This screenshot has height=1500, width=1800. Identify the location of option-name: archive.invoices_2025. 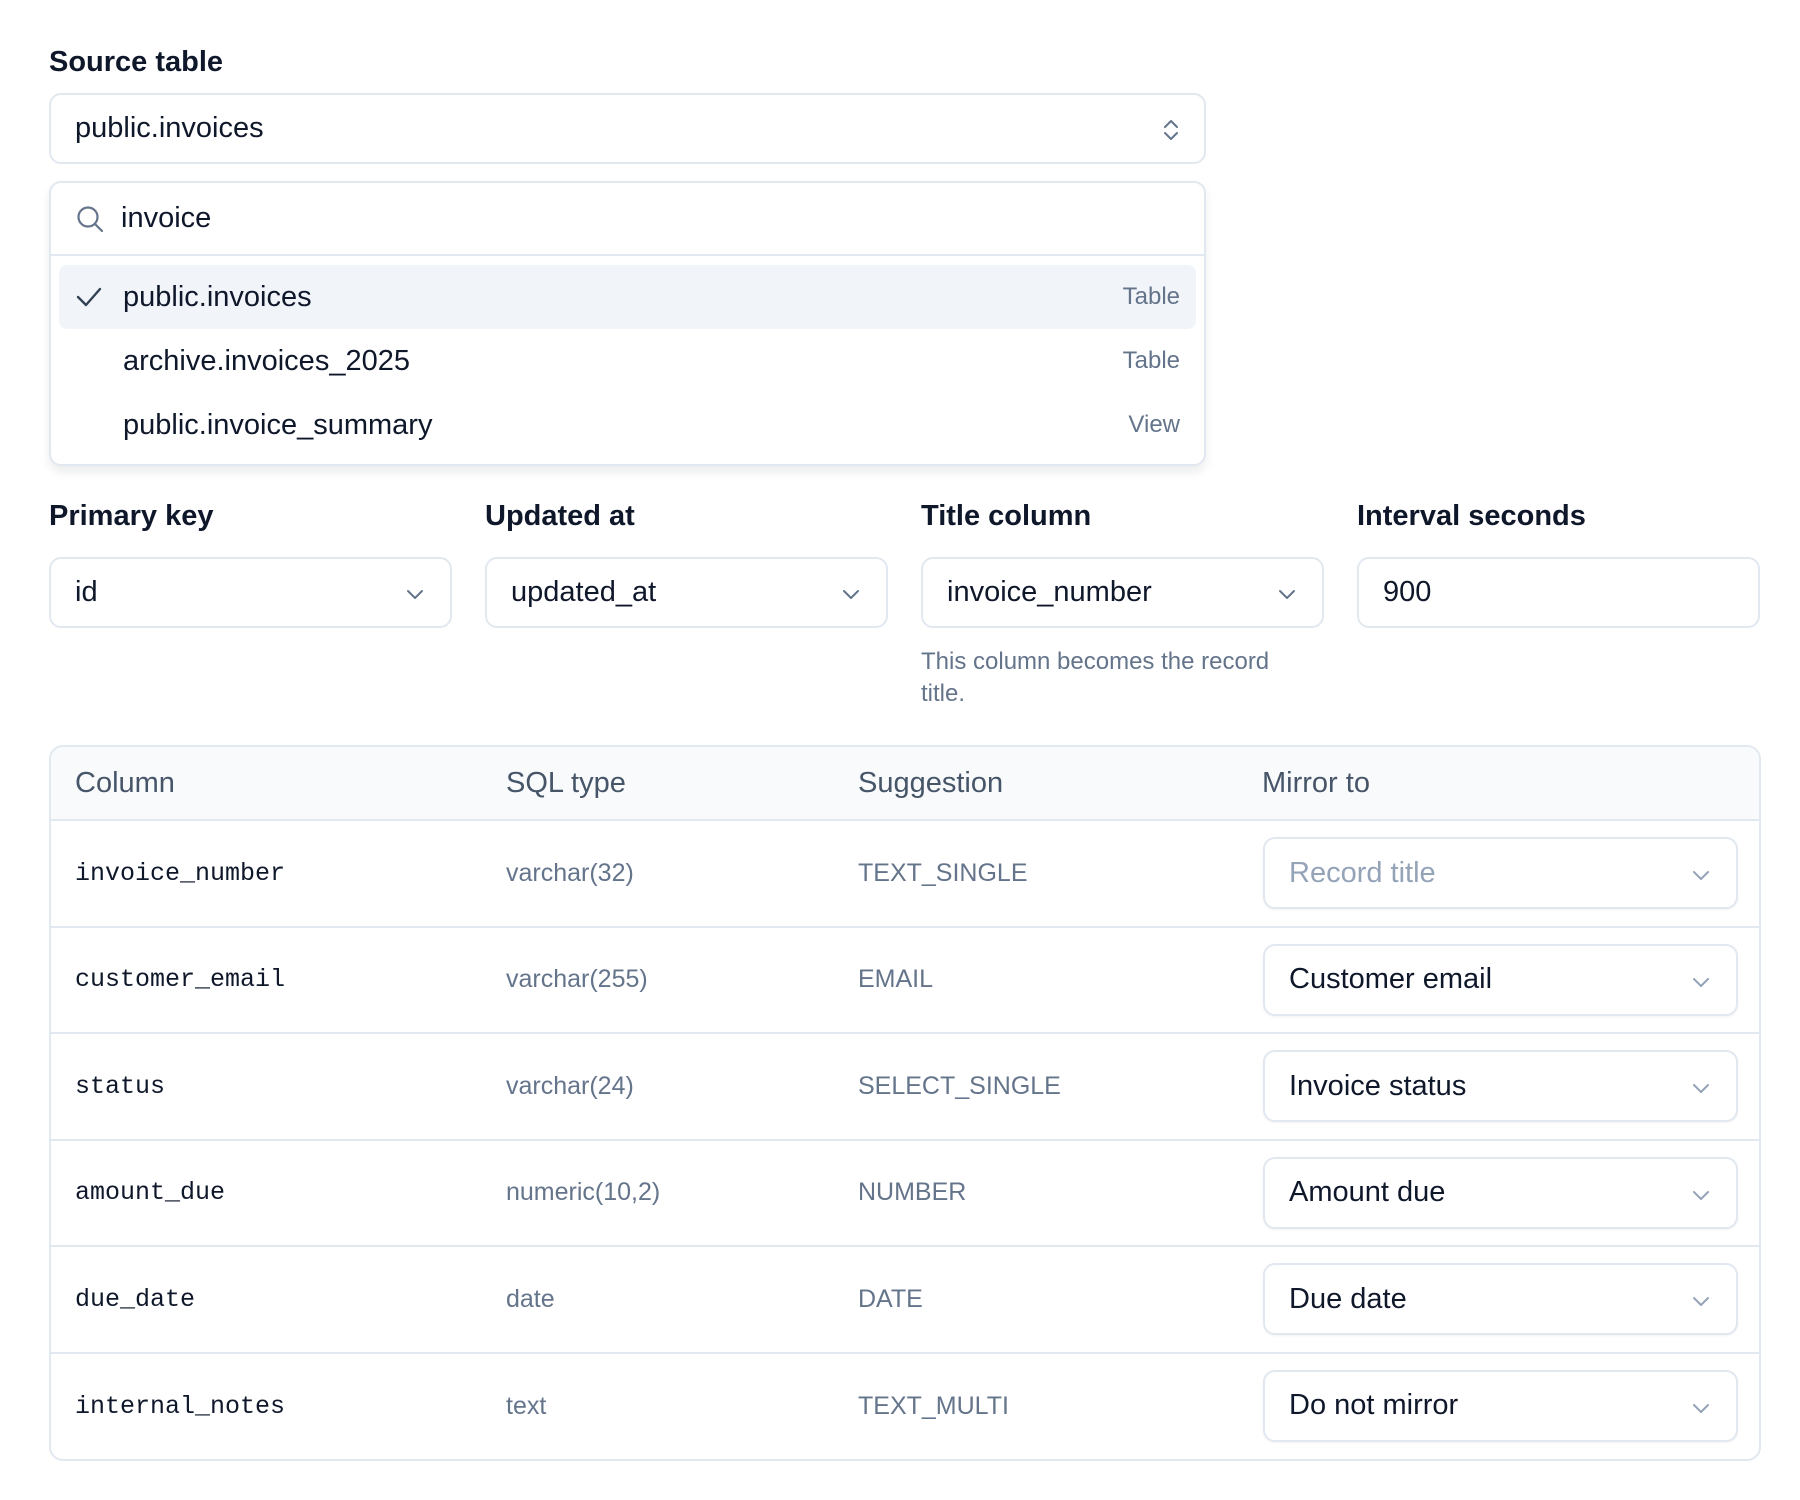
(266, 360).